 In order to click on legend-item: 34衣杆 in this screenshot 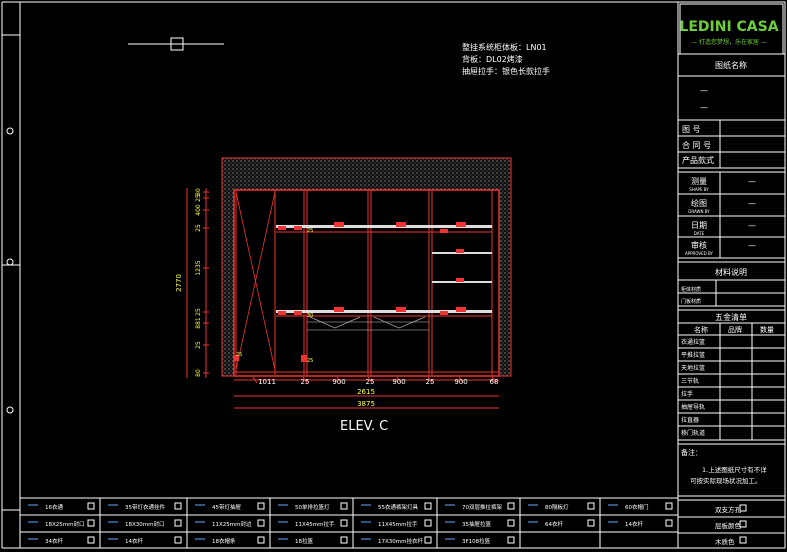, I will do `click(54, 541)`.